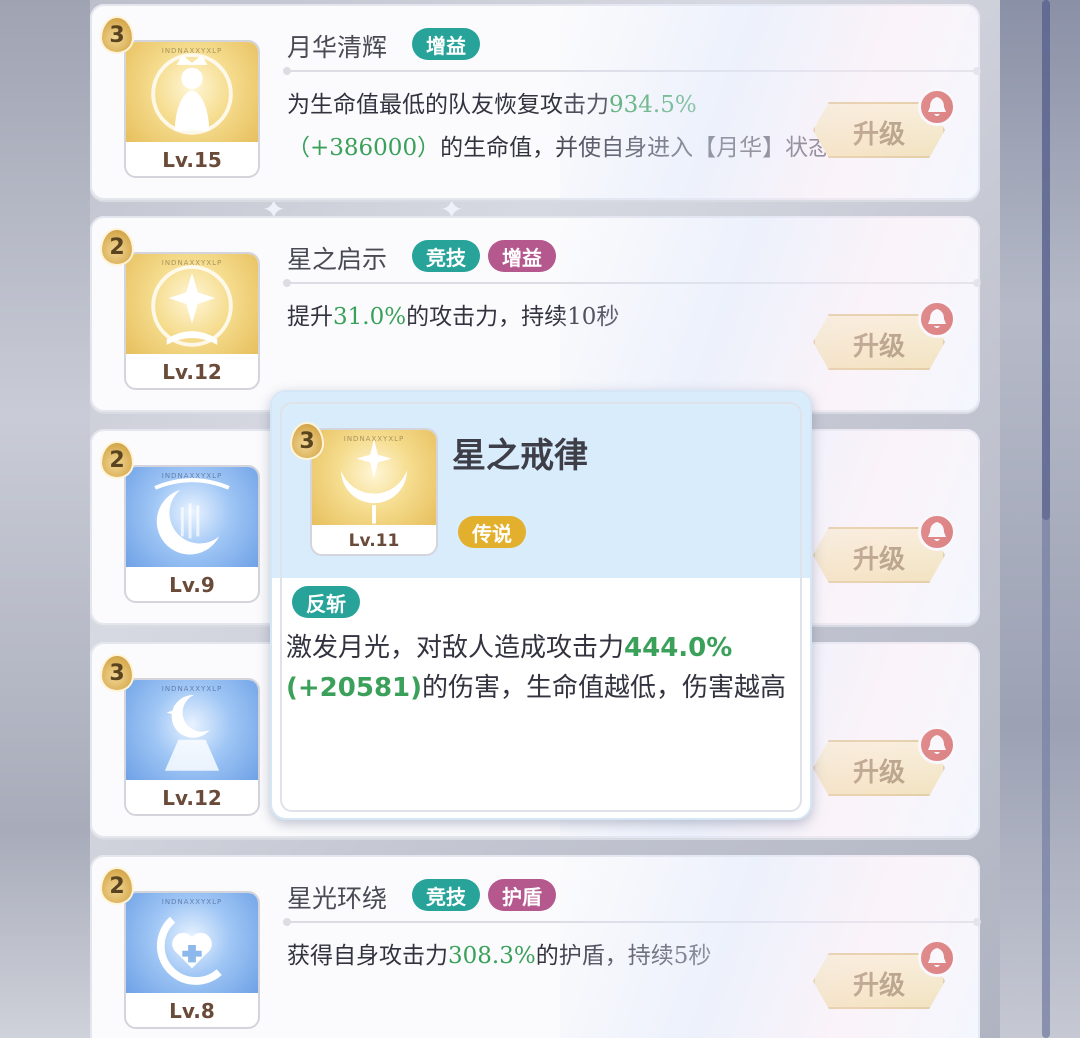 This screenshot has height=1038, width=1080. Describe the element at coordinates (326, 602) in the screenshot. I see `skill-type-tag: 反斩` at that location.